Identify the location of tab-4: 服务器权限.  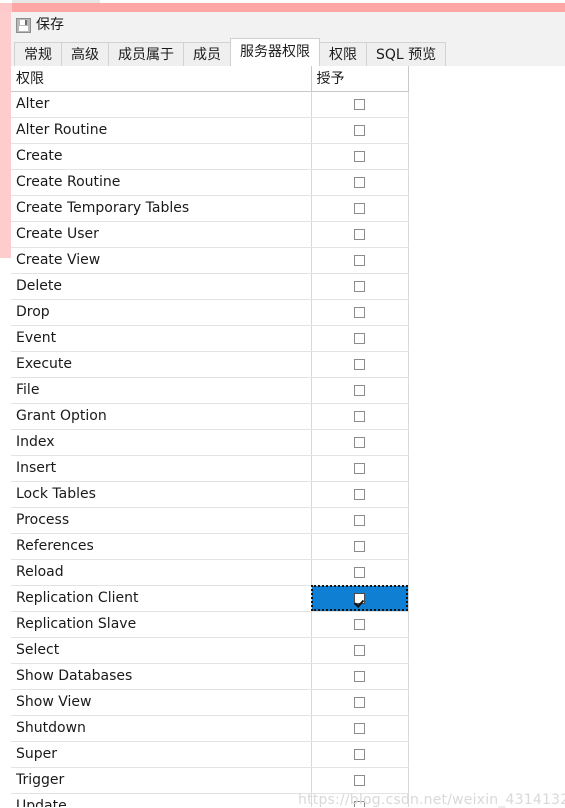
(275, 52).